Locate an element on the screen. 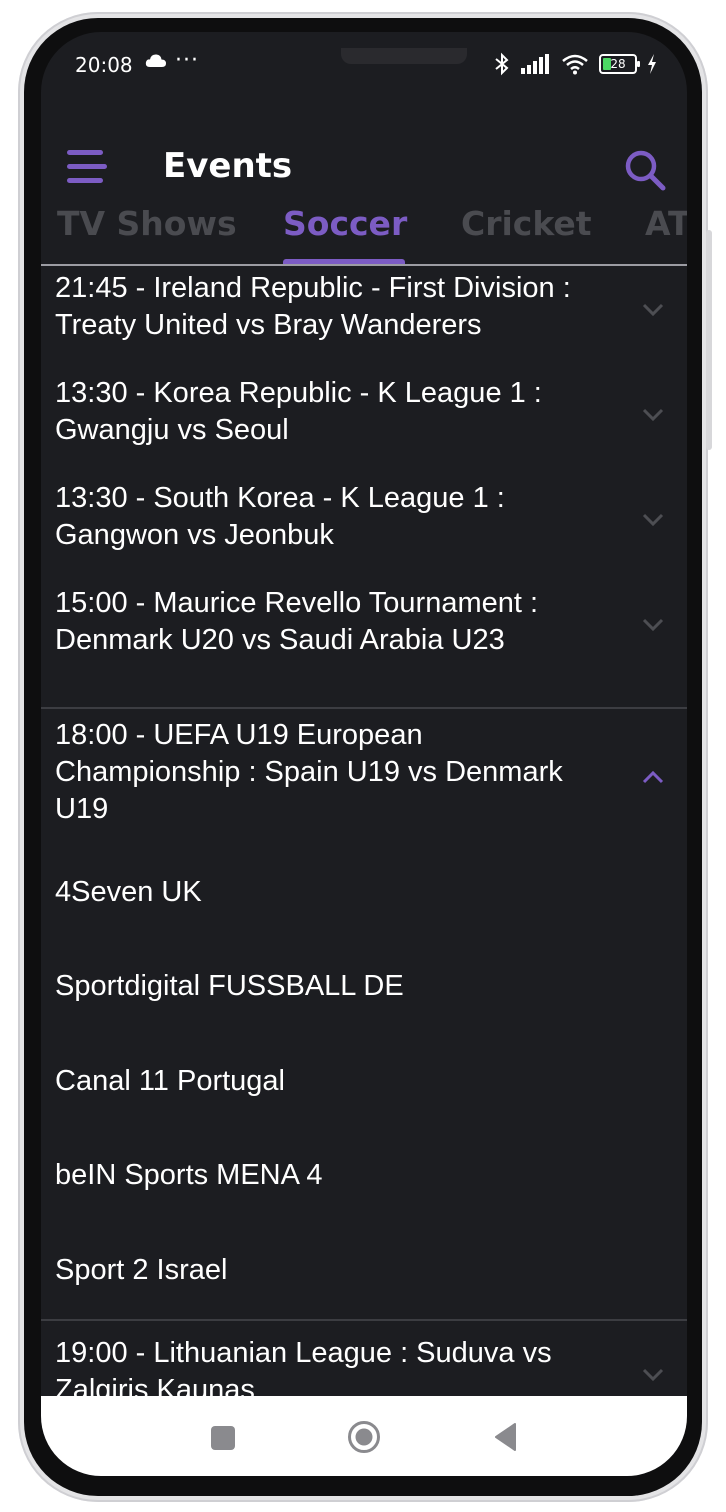  channel-item: beIN Sports MENA 4 is located at coordinates (189, 1175).